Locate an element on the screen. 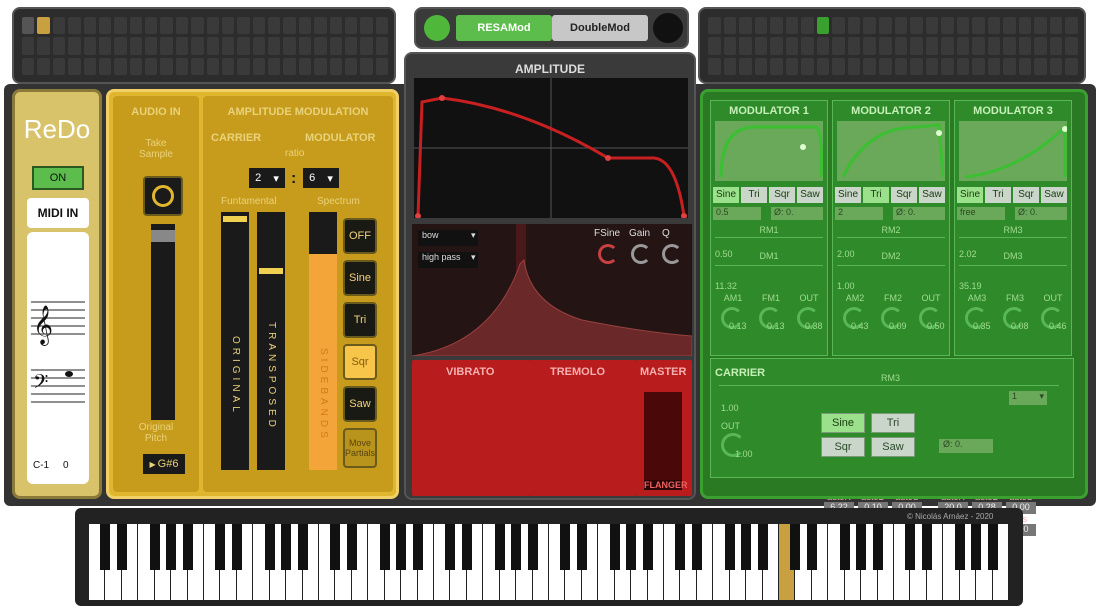 The image size is (1100, 611). ratio-modulator-select: 6 ▾ is located at coordinates (321, 178).